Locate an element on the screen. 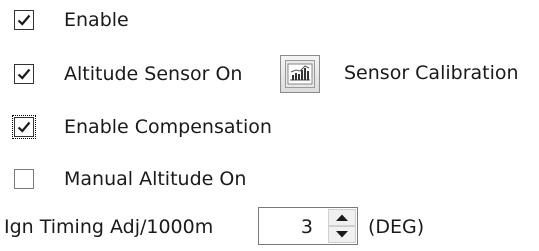  ign-timing-label: Ign Timing Adj/1000m is located at coordinates (109, 227).